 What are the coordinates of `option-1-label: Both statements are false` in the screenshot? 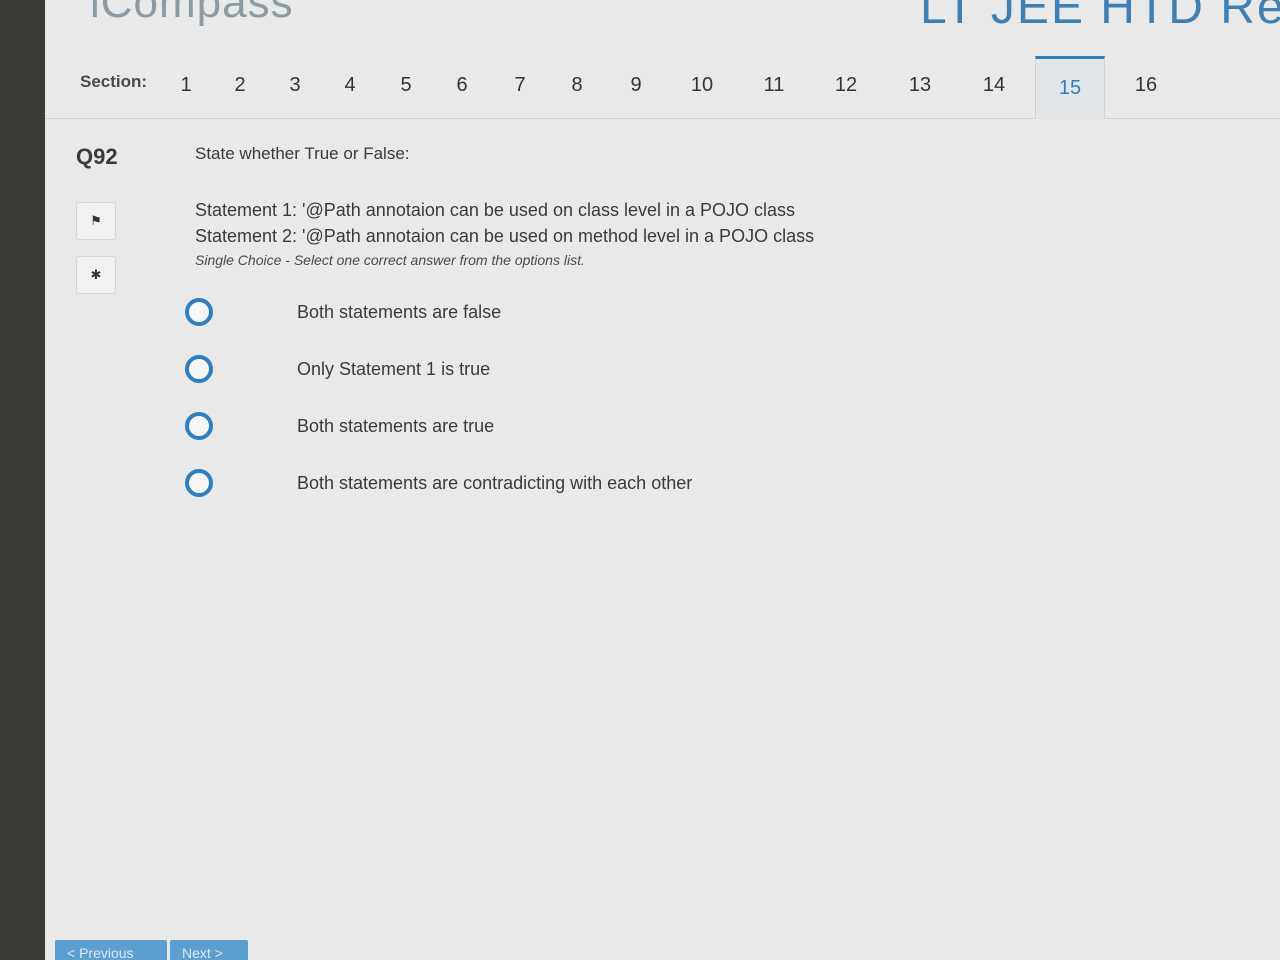 It's located at (399, 312).